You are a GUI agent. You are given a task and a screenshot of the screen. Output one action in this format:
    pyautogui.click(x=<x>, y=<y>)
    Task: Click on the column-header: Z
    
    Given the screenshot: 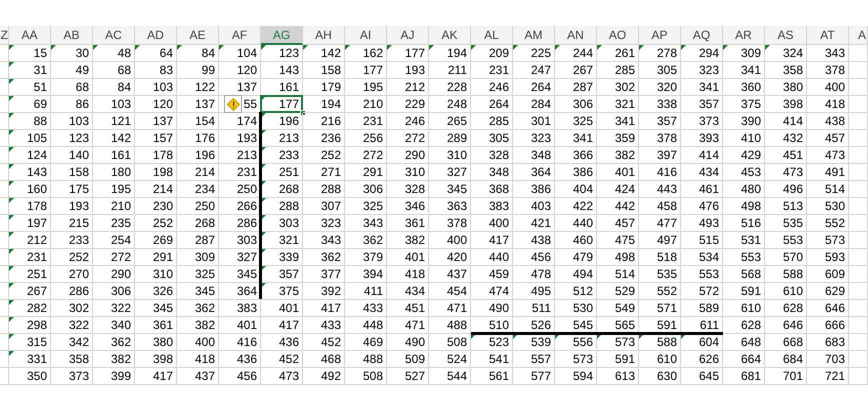 What is the action you would take?
    pyautogui.click(x=4, y=35)
    